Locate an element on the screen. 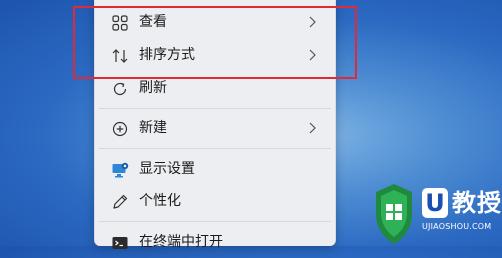 Image resolution: width=502 pixels, height=258 pixels. menu-item-refresh: 刷新 is located at coordinates (215, 88).